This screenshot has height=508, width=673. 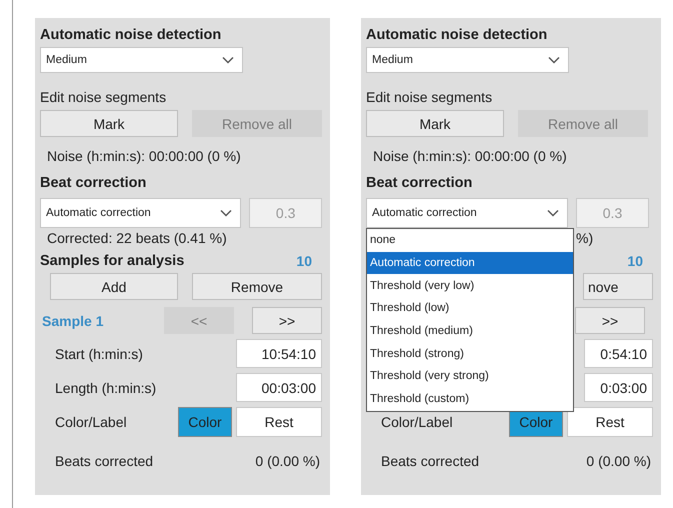 What do you see at coordinates (114, 286) in the screenshot?
I see `sample-button: Add` at bounding box center [114, 286].